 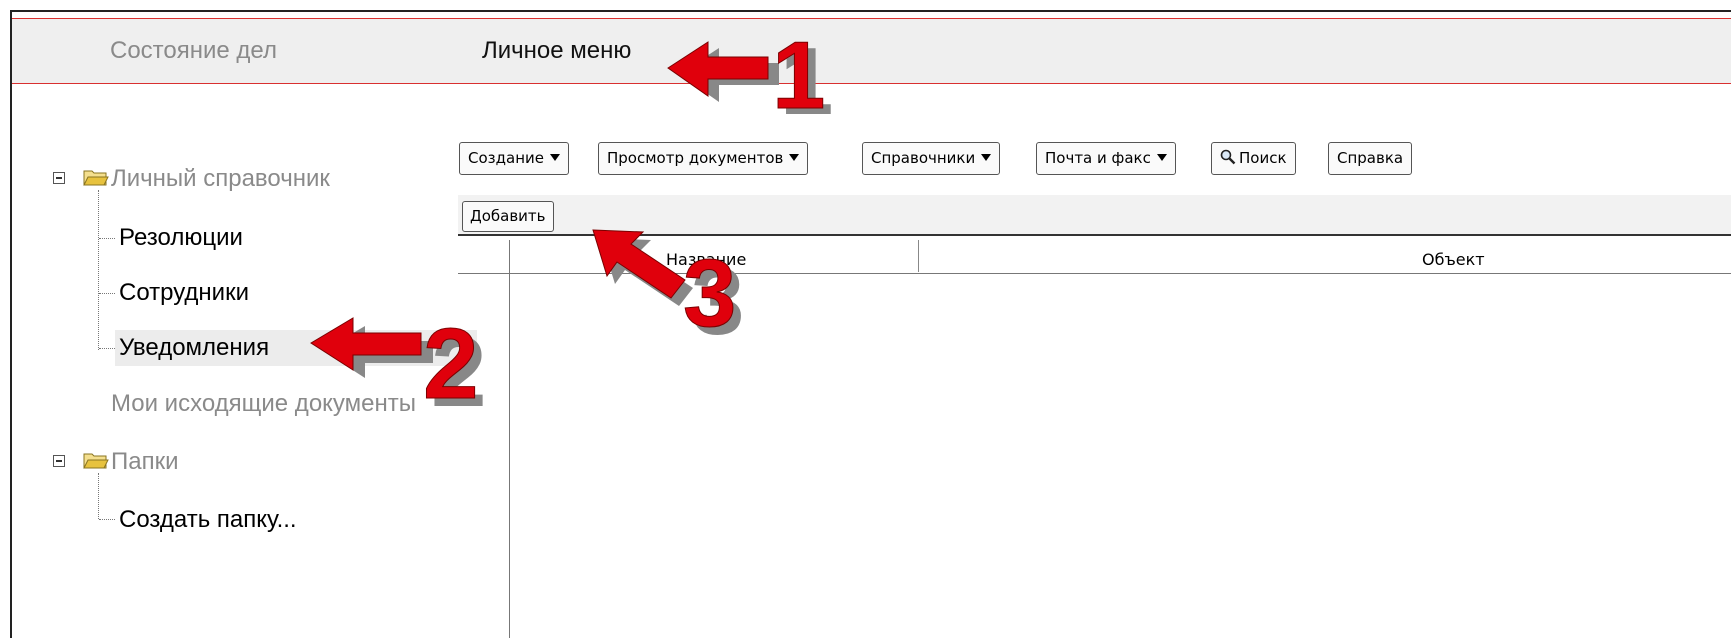 What do you see at coordinates (1098, 158) in the screenshot?
I see `mail-fax-label: Почта и факс` at bounding box center [1098, 158].